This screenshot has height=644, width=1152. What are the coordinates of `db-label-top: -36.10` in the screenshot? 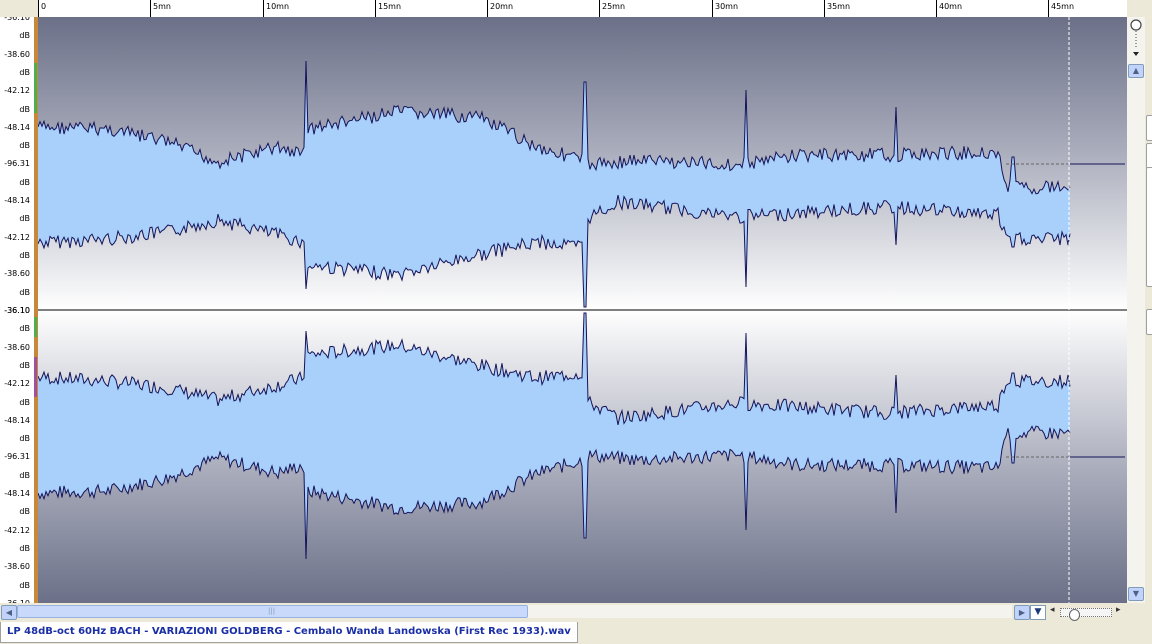 It's located at (17, 19).